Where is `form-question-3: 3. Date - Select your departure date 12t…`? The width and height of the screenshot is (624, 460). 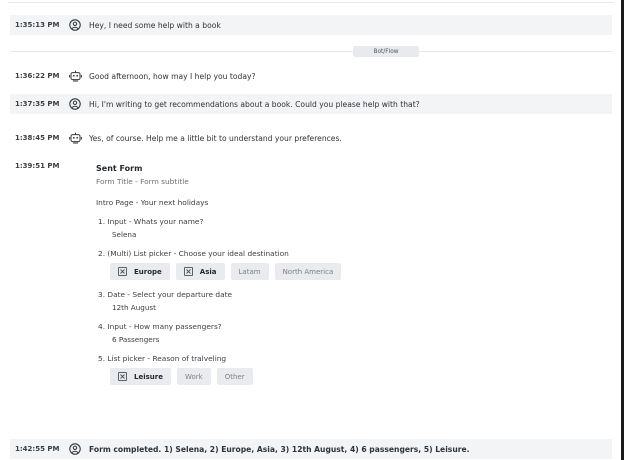
form-question-3: 3. Date - Select your departure date 12t… is located at coordinates (350, 301).